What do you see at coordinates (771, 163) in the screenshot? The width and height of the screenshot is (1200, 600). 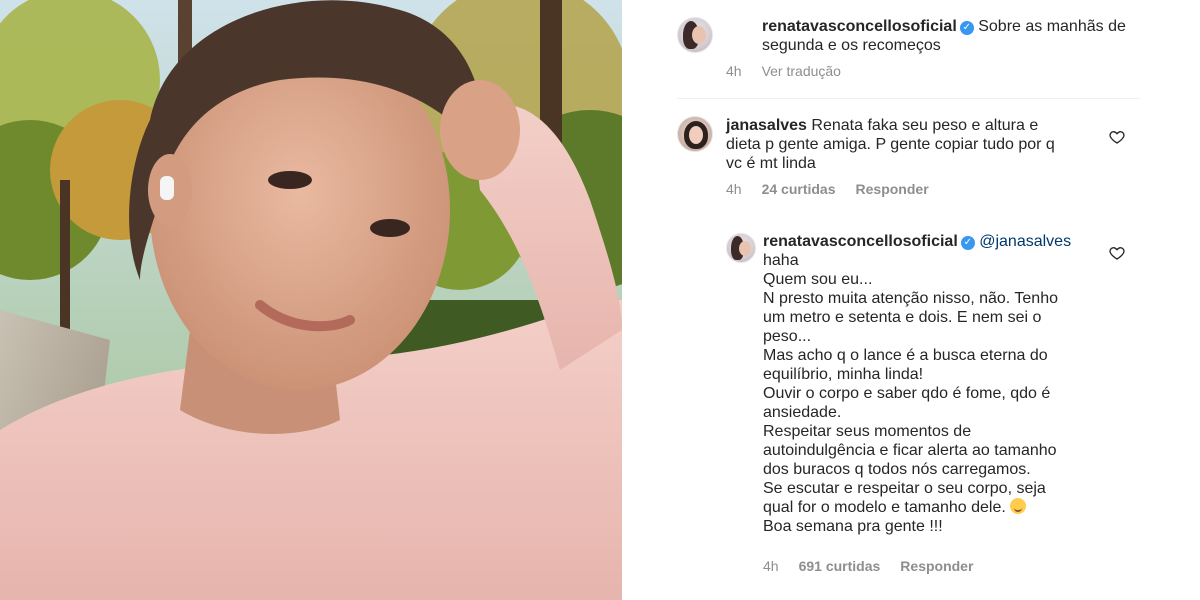 I see `comment-line-3: vc é mt linda` at bounding box center [771, 163].